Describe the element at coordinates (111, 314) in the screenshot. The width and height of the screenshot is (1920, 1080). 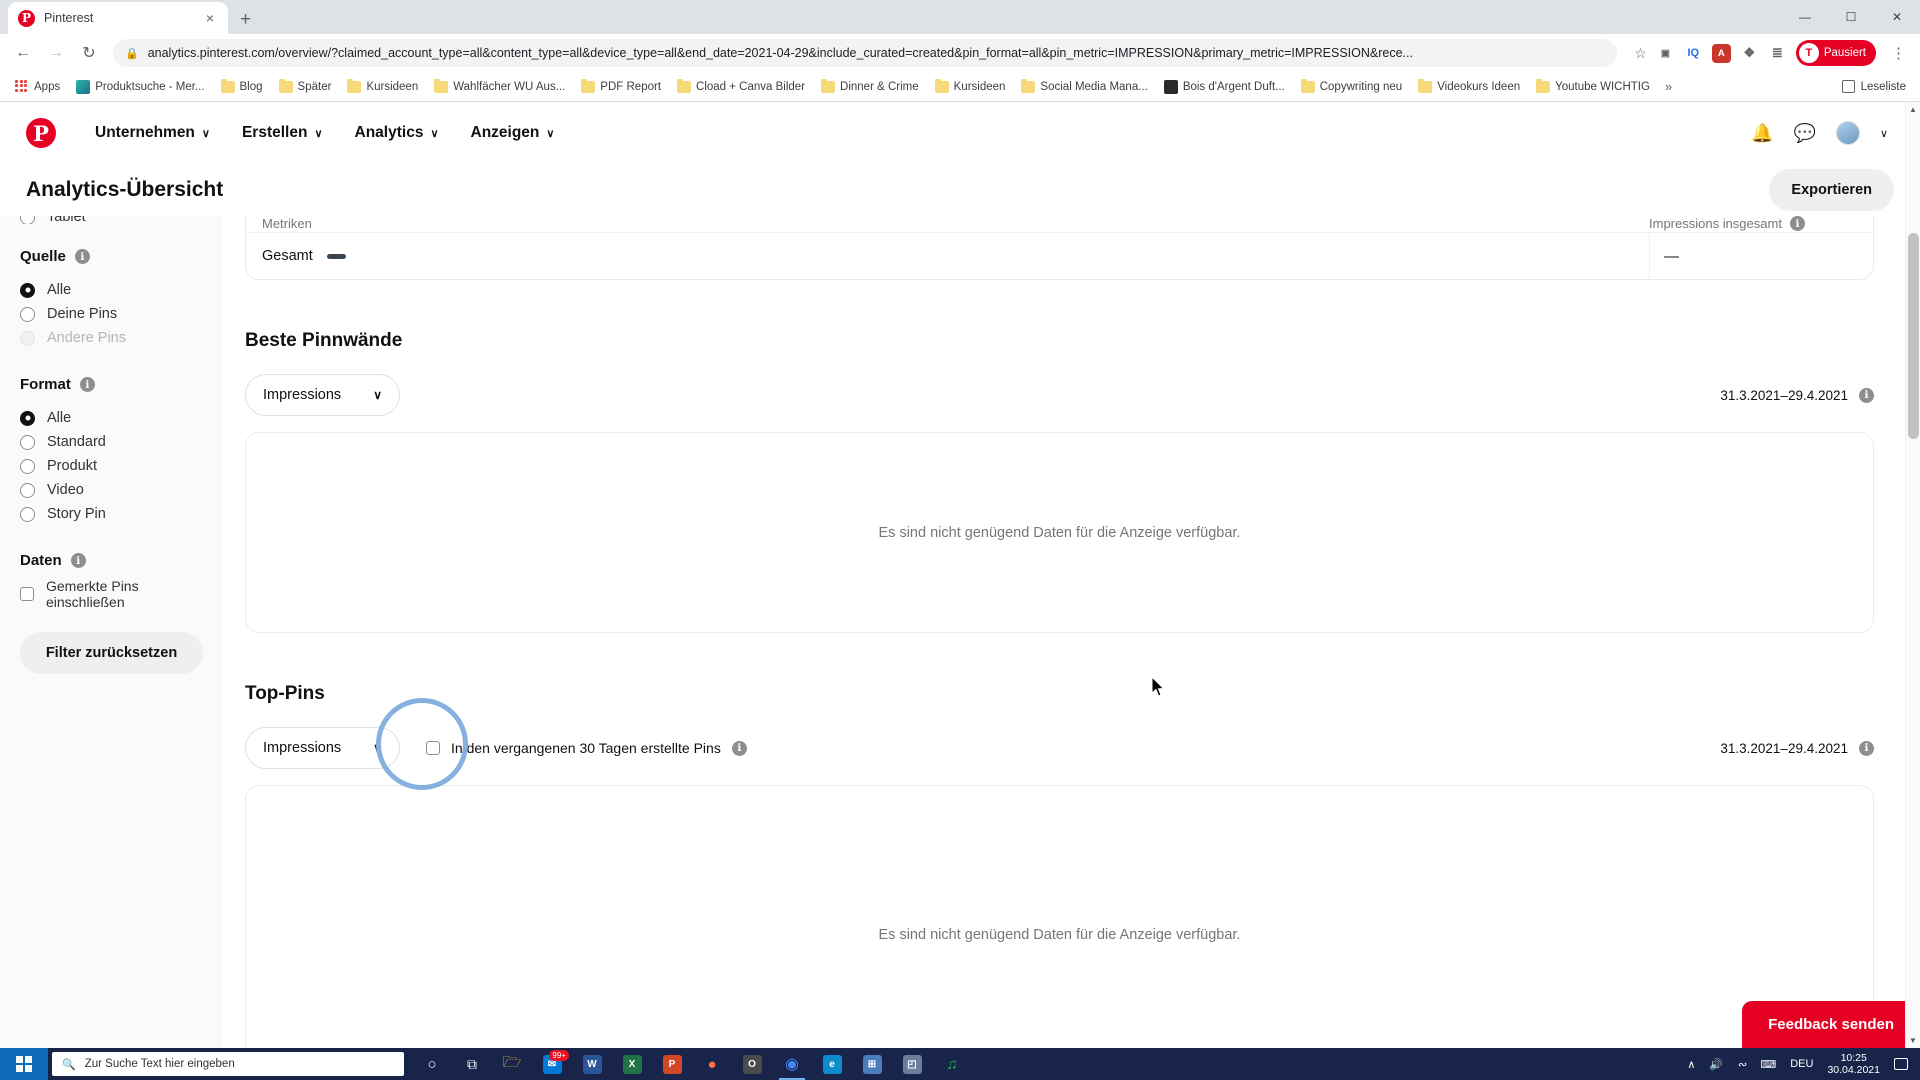
I see `radio-quelle-deine-pins: Deine Pins` at that location.